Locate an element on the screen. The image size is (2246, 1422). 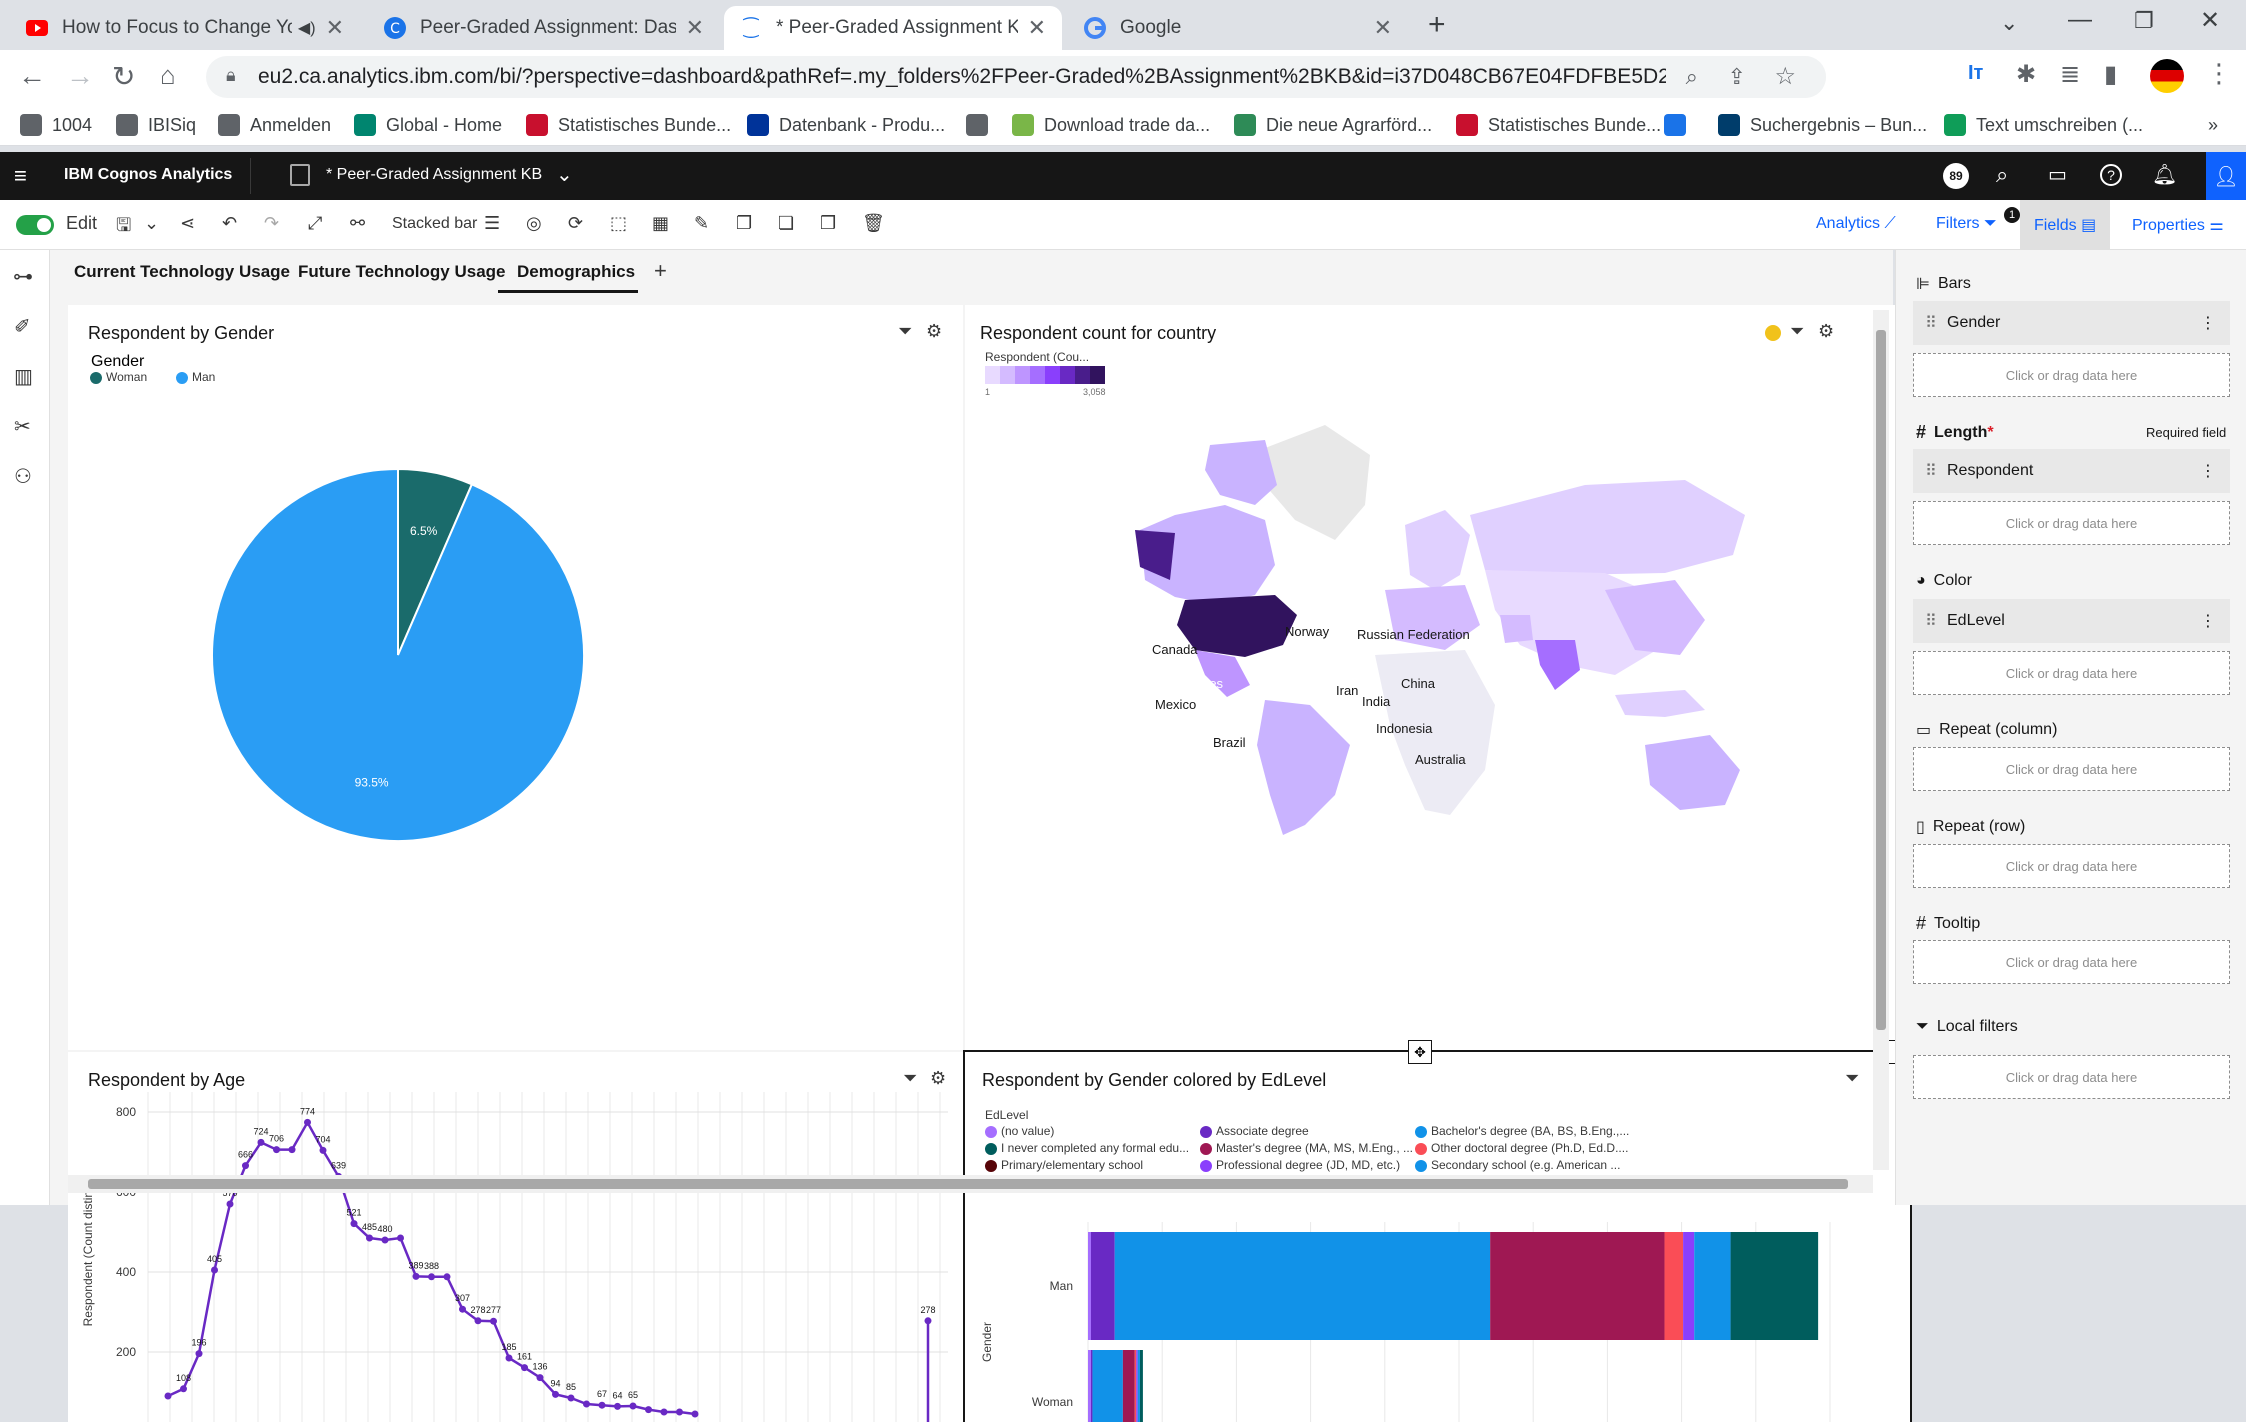
add-tab-button: + is located at coordinates (660, 271).